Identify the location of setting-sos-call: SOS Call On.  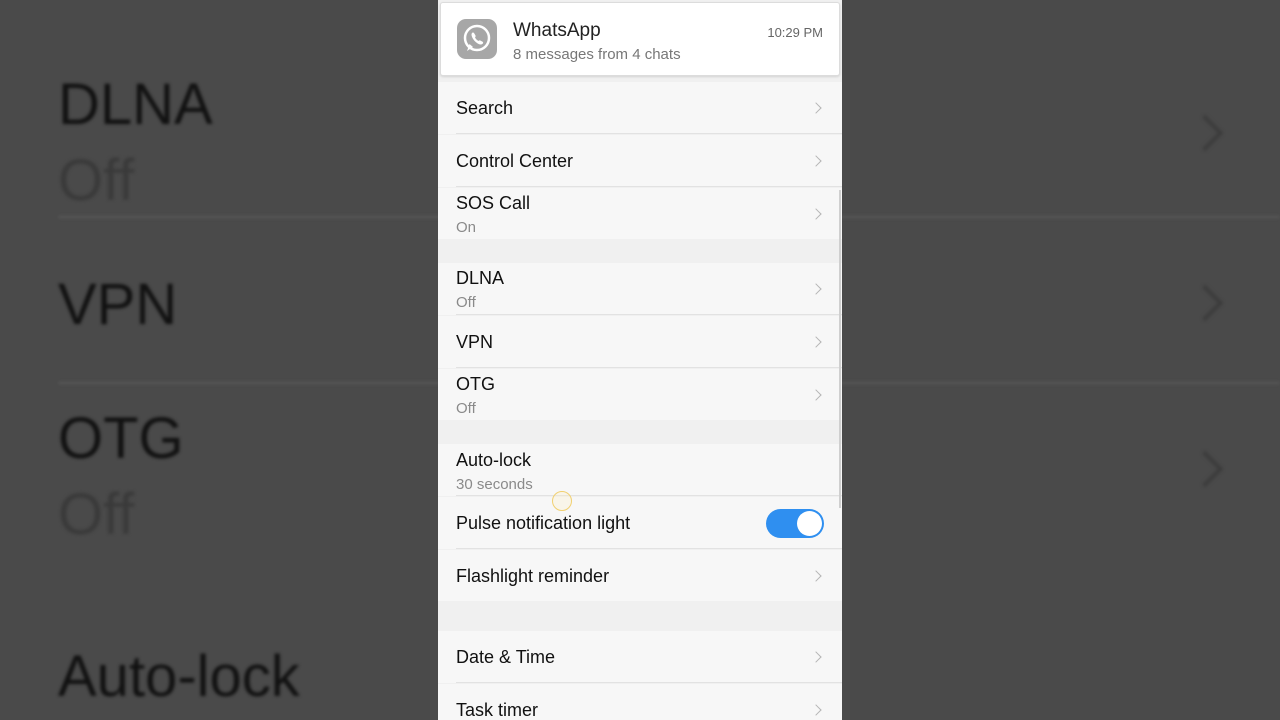
(640, 213).